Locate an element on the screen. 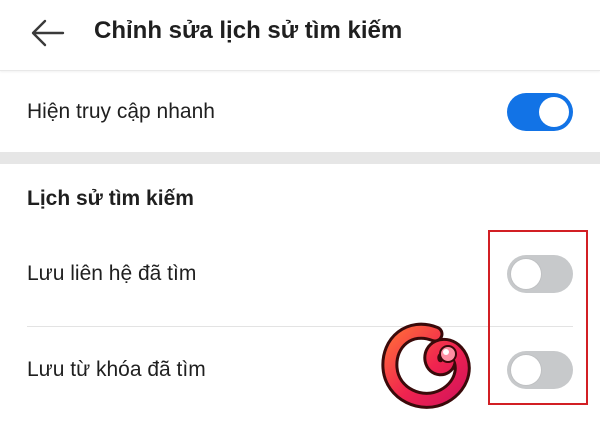 Image resolution: width=600 pixels, height=424 pixels. arrow-left-icon is located at coordinates (48, 33).